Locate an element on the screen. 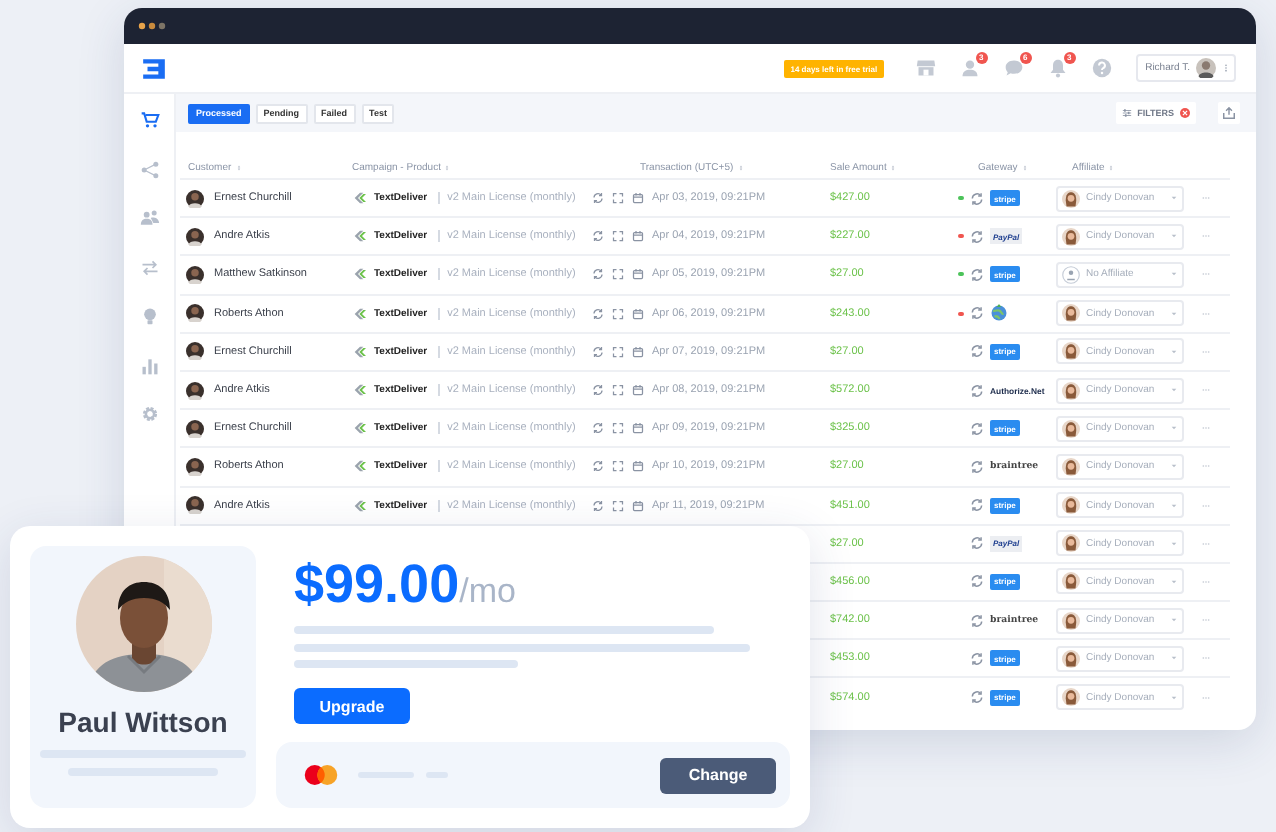  users-icon is located at coordinates (149, 218).